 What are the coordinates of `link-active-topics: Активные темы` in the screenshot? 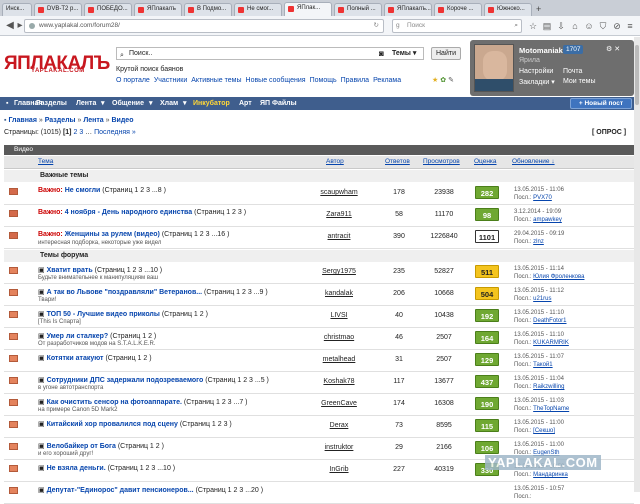 It's located at (216, 80).